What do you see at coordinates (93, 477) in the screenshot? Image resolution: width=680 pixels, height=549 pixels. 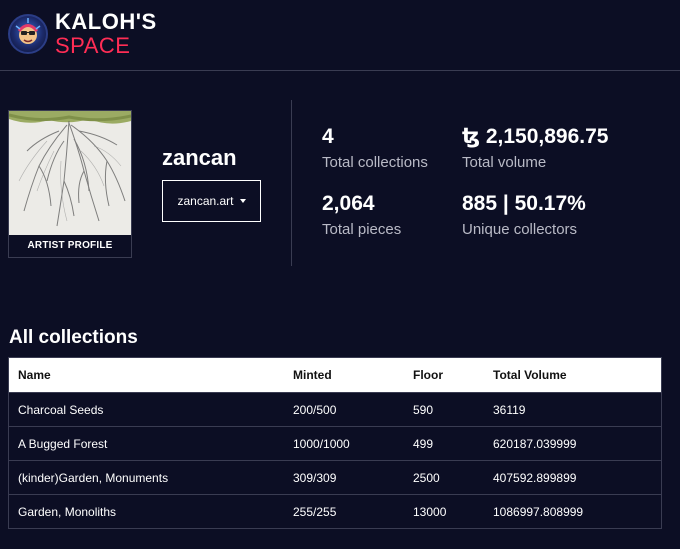 I see `cell-name: (kinder)Garden, Monuments` at bounding box center [93, 477].